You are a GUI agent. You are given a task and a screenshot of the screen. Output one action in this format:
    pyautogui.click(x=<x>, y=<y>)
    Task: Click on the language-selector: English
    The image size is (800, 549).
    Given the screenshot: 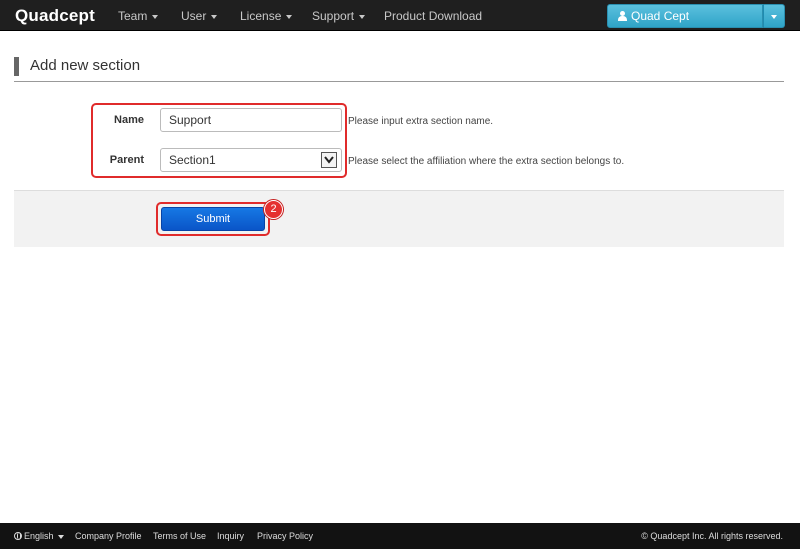 What is the action you would take?
    pyautogui.click(x=39, y=536)
    